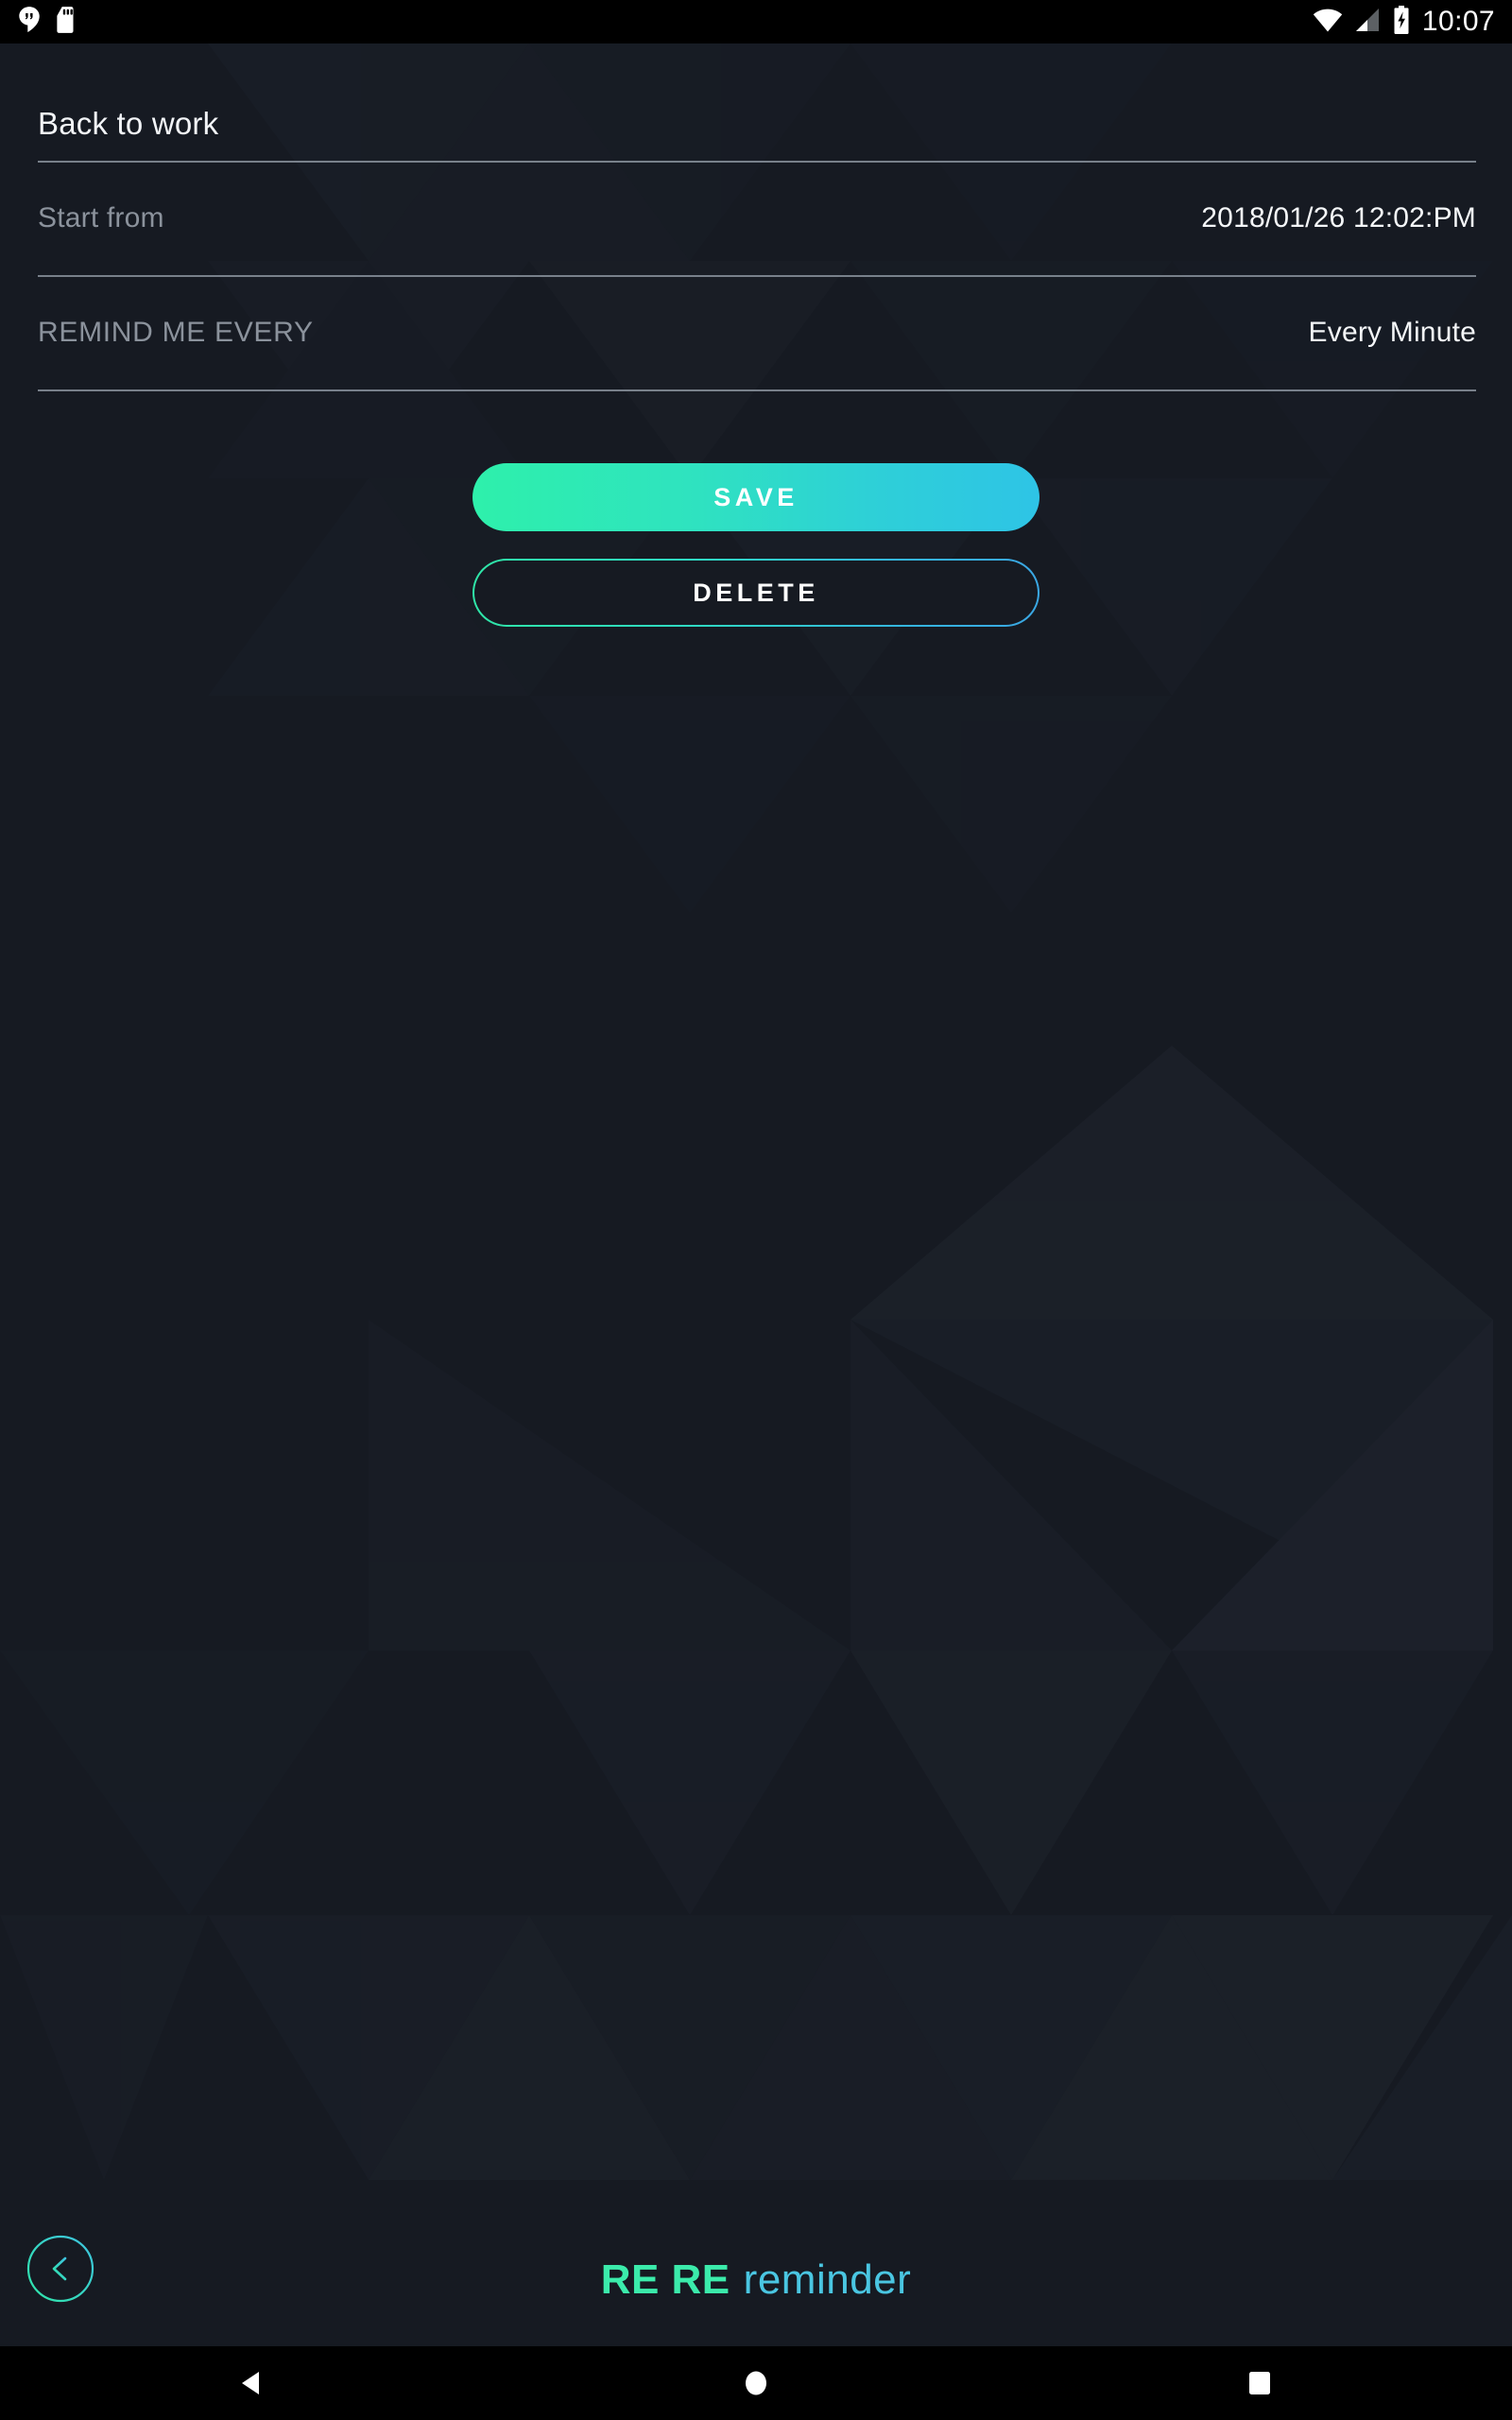 The image size is (1512, 2420). What do you see at coordinates (1392, 333) in the screenshot?
I see `remind-me-every-value: Every Minute` at bounding box center [1392, 333].